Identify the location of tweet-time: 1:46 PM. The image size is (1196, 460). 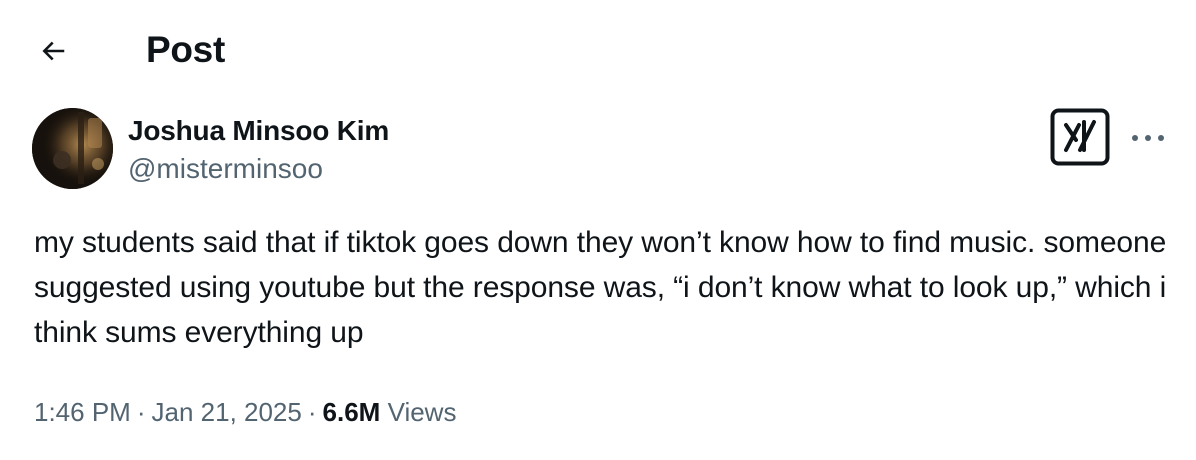
(82, 412).